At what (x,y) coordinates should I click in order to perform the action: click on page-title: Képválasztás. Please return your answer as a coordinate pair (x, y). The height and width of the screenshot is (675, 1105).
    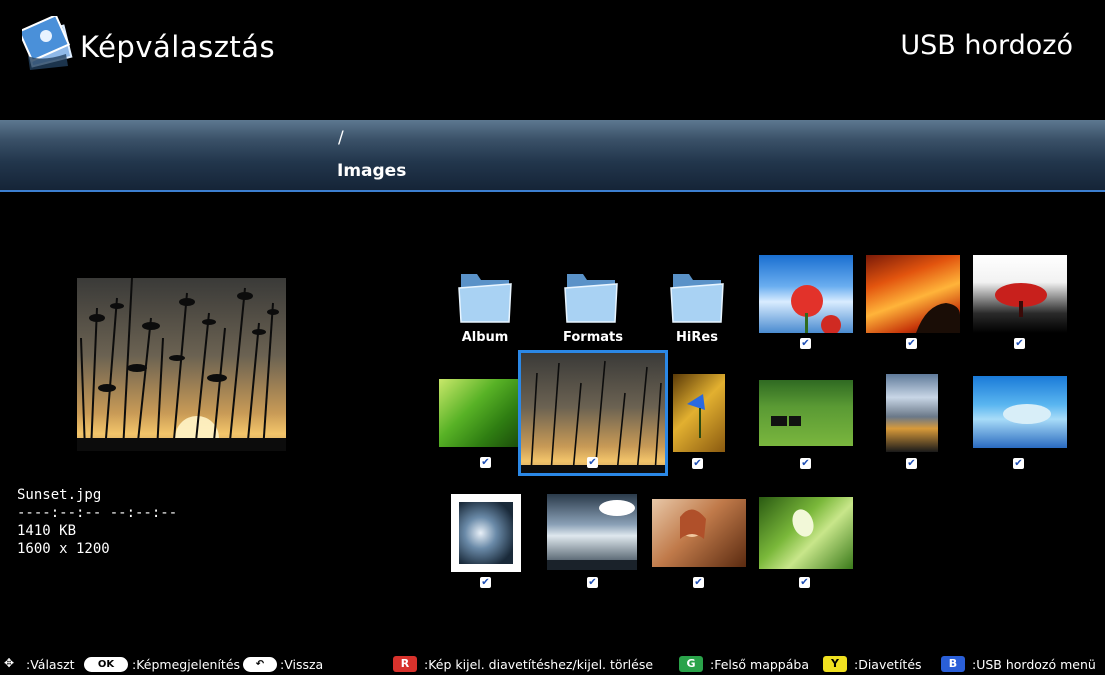
    Looking at the image, I should click on (178, 47).